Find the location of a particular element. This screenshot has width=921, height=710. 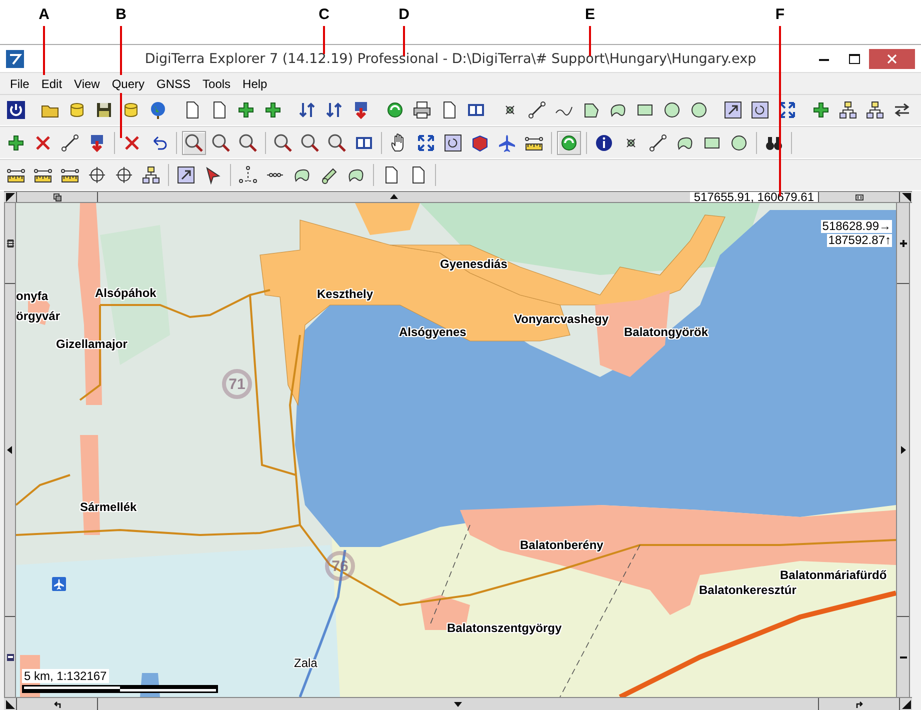

place-label: onyfa is located at coordinates (32, 296).